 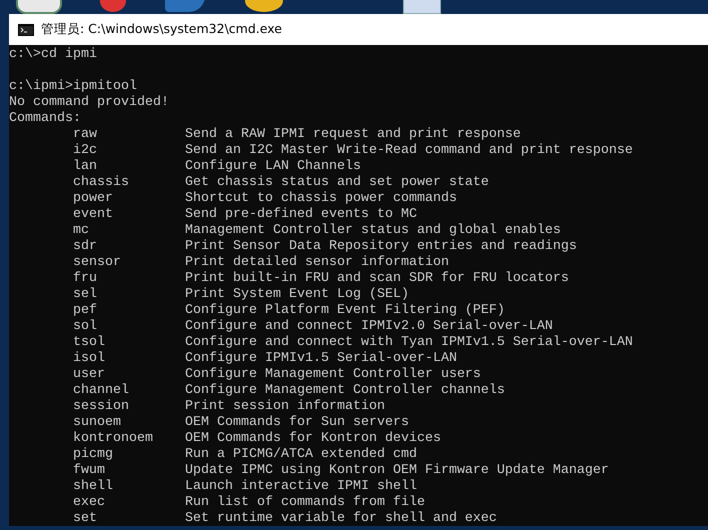 What do you see at coordinates (321, 359) in the screenshot?
I see `command-description: Configure IPMIv1.5 Serial-over-LAN` at bounding box center [321, 359].